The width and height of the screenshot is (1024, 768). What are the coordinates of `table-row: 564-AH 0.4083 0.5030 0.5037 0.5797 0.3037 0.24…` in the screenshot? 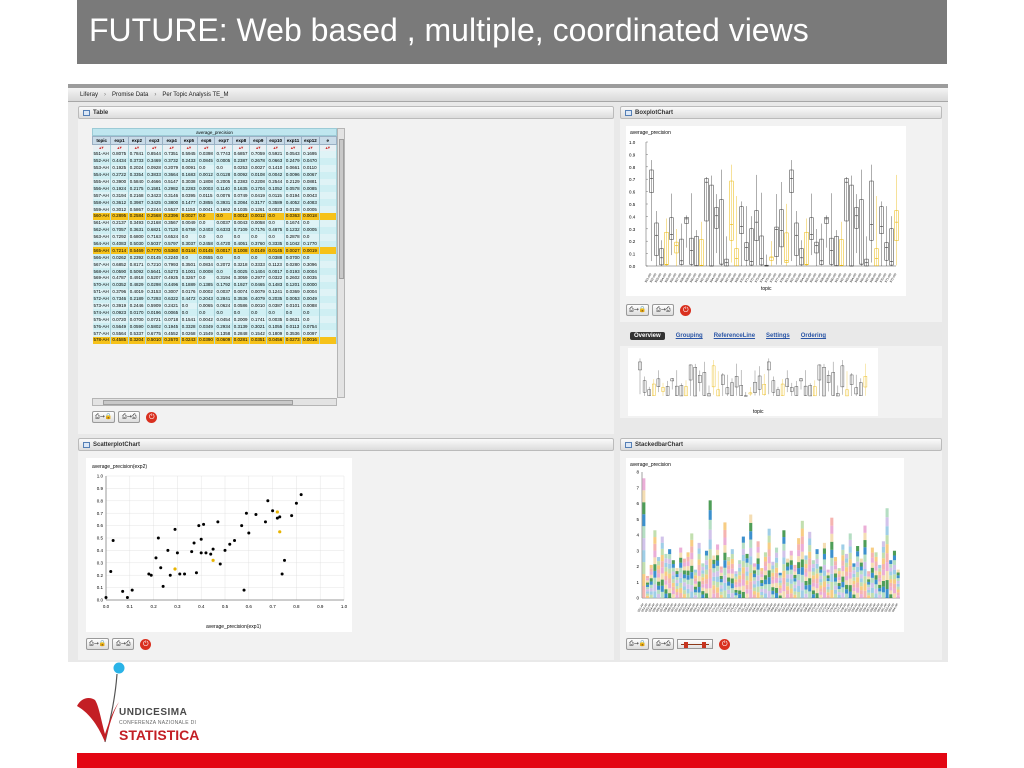 It's located at (214, 244).